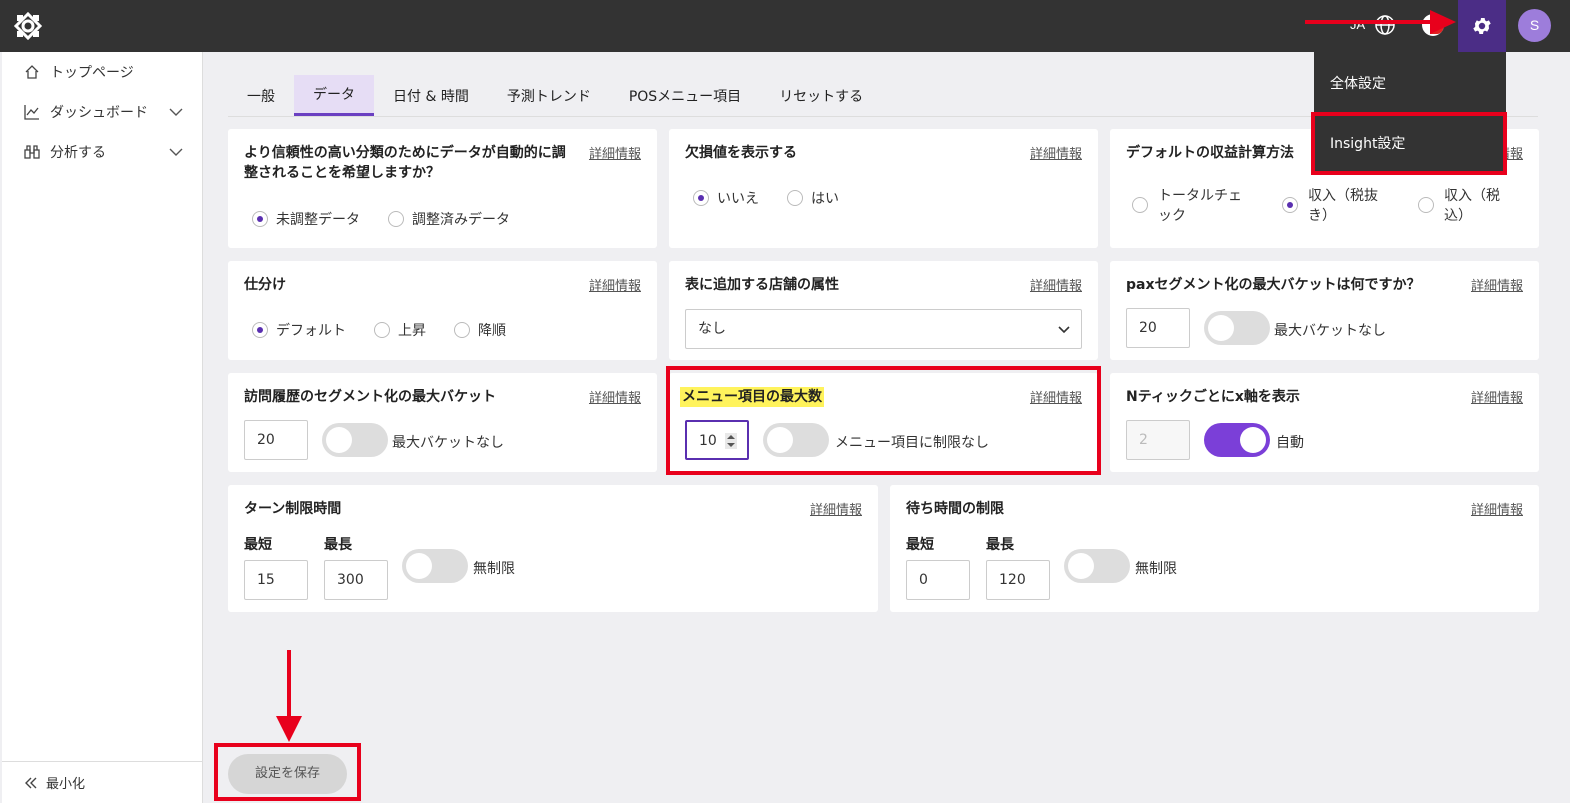 This screenshot has height=803, width=1570. What do you see at coordinates (299, 330) in the screenshot?
I see `radio-default: デフォルト` at bounding box center [299, 330].